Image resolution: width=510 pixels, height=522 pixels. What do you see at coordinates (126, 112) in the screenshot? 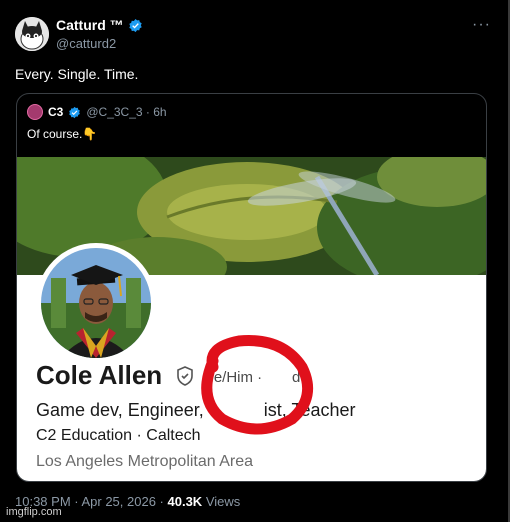
I see `quote-handle-time: @C_3C_3 · 6h` at bounding box center [126, 112].